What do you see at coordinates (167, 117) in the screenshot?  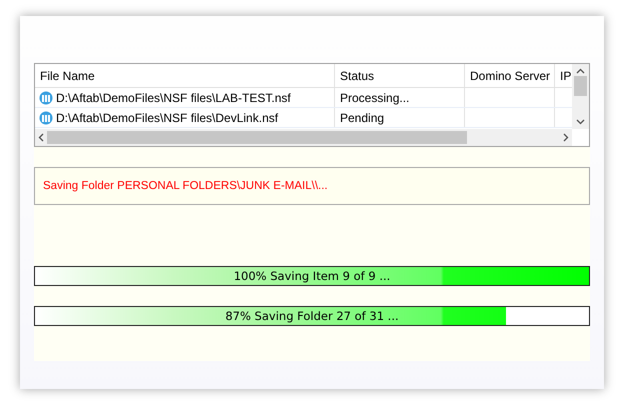 I see `file-path: D:\Aftab\DemoFiles\NSF files\DevLink.nsf` at bounding box center [167, 117].